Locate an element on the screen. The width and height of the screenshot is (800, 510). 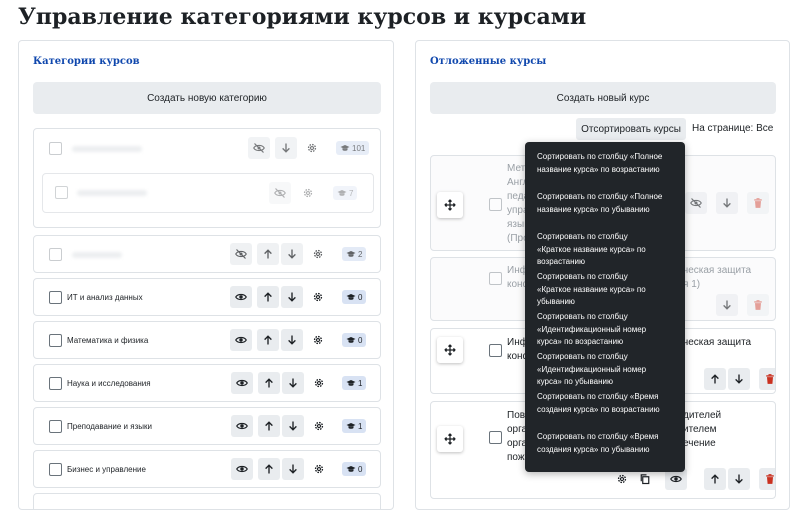
category-name: ИТ и анализ данных is located at coordinates (105, 297).